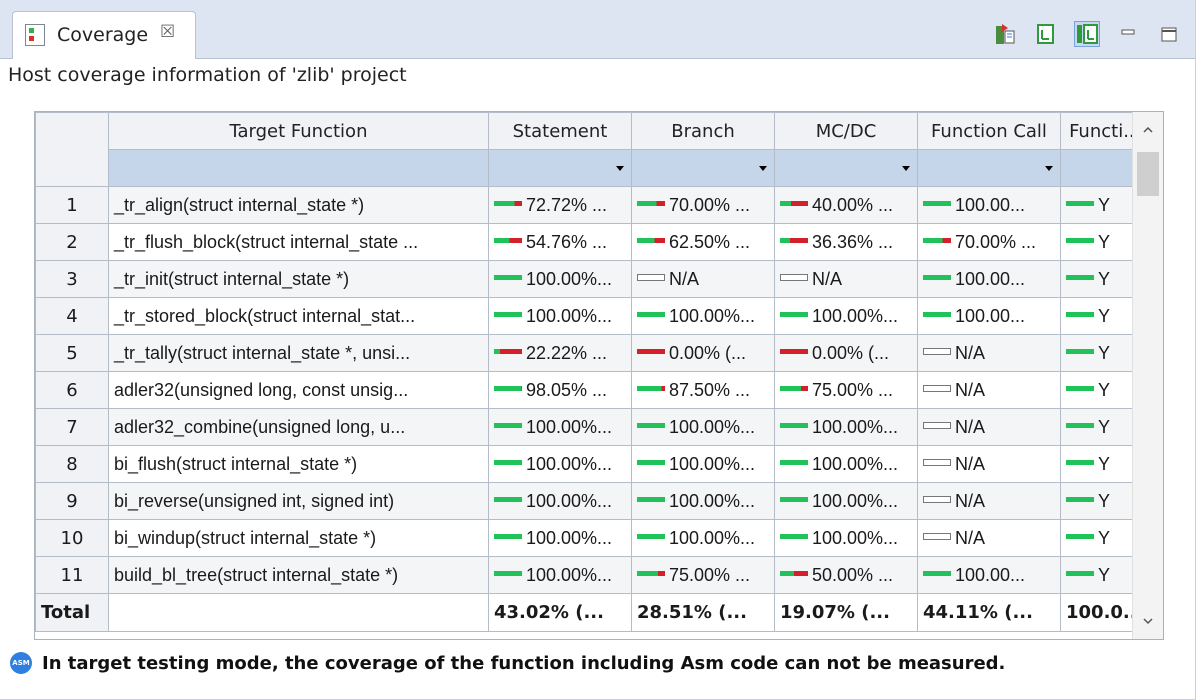  I want to click on coverage-value: N/A, so click(970, 352).